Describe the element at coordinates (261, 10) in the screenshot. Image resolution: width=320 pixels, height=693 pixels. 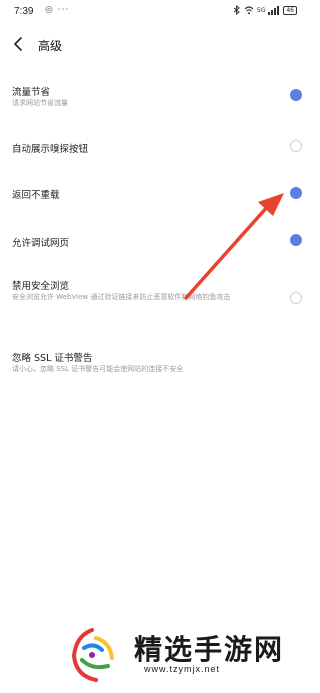
I see `network-type-label: 5G` at that location.